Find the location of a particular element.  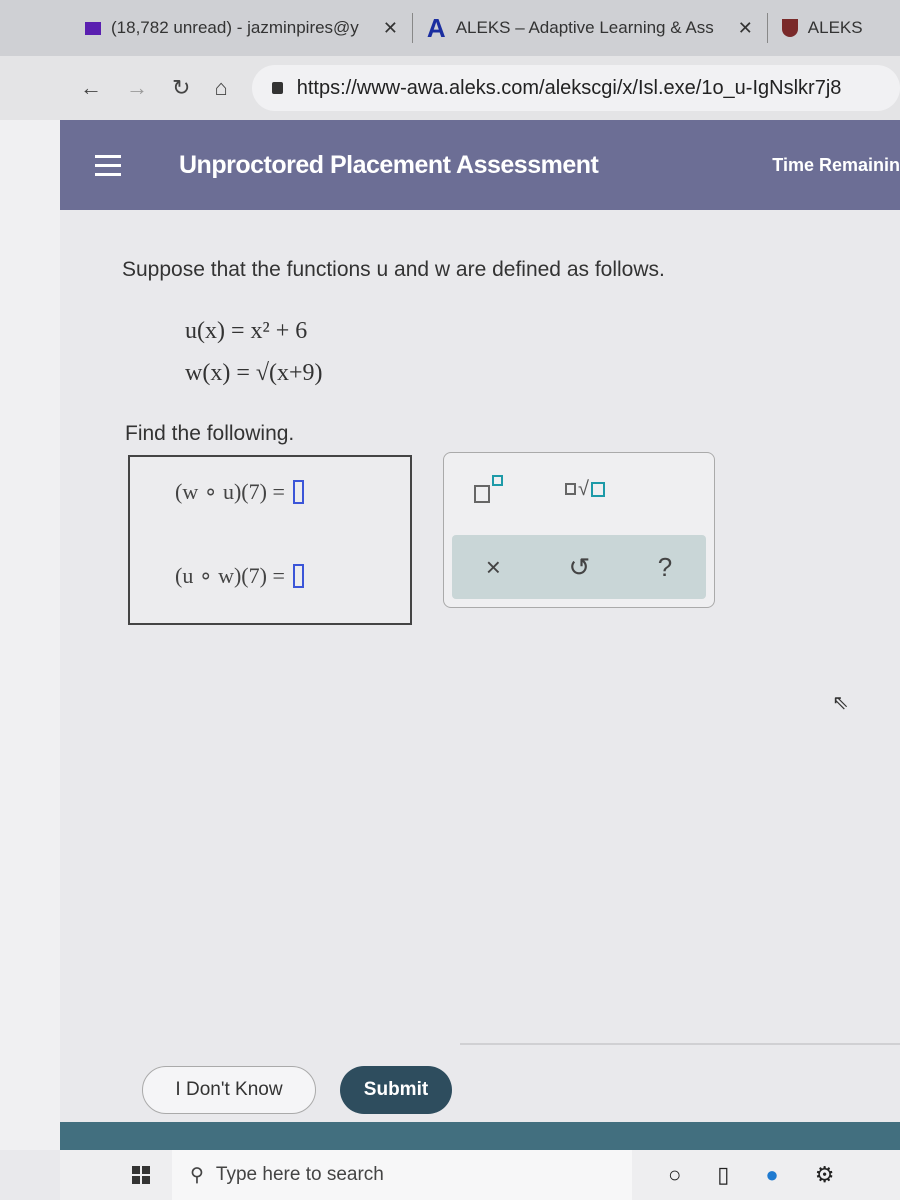

tab-label: ALEKS is located at coordinates (835, 27).